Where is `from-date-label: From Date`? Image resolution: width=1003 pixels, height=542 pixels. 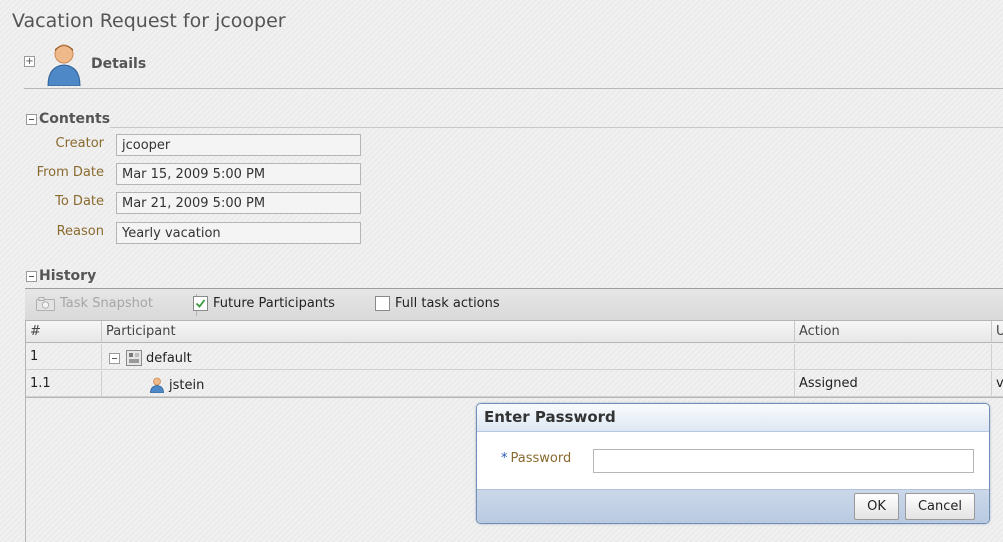
from-date-label: From Date is located at coordinates (70, 172).